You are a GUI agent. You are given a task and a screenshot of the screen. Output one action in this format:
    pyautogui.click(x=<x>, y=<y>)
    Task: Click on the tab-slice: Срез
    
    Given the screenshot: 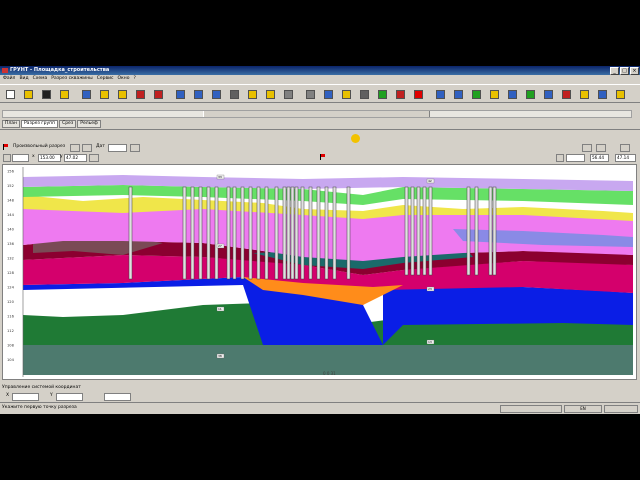 What is the action you would take?
    pyautogui.click(x=68, y=124)
    